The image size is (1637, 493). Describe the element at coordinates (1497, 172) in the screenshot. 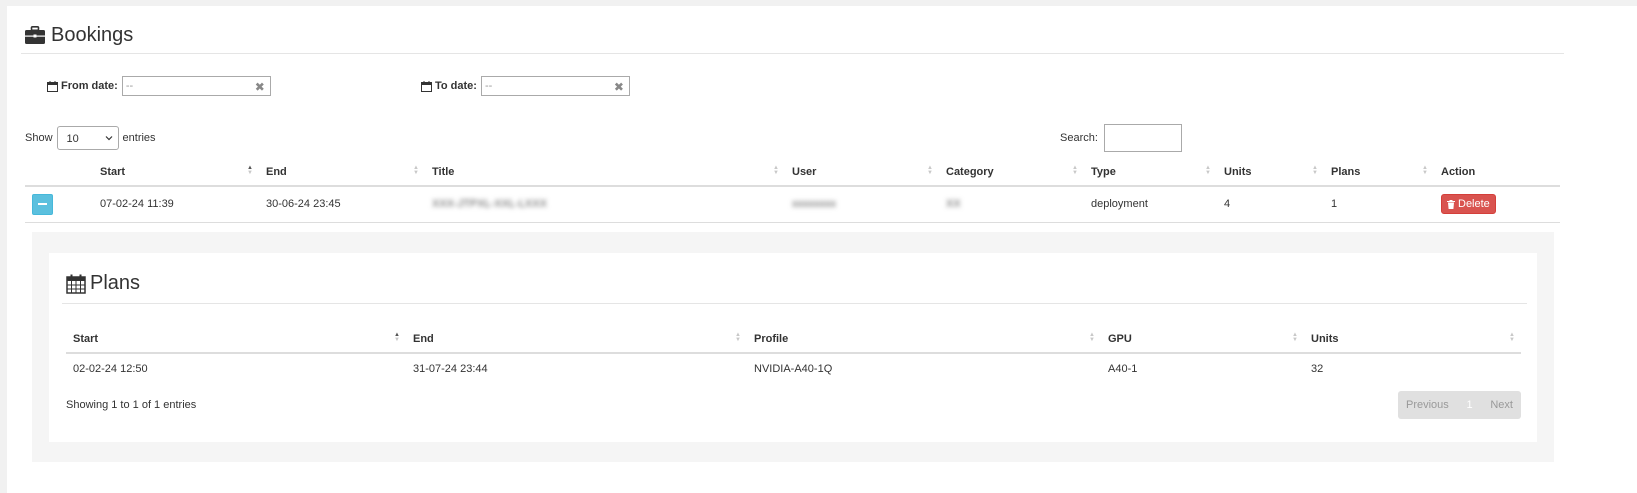

I see `col-action: Action` at that location.